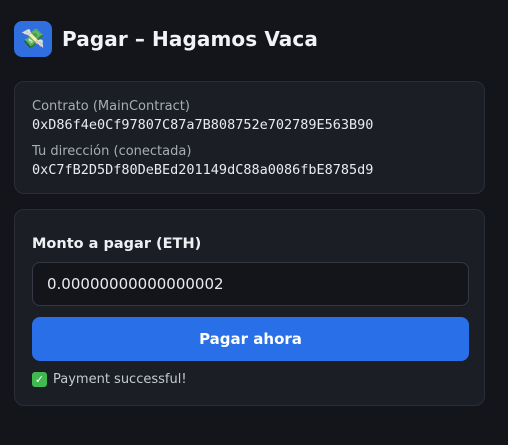 The width and height of the screenshot is (508, 445). Describe the element at coordinates (117, 244) in the screenshot. I see `amount-label: Monto a pagar (ETH)` at that location.